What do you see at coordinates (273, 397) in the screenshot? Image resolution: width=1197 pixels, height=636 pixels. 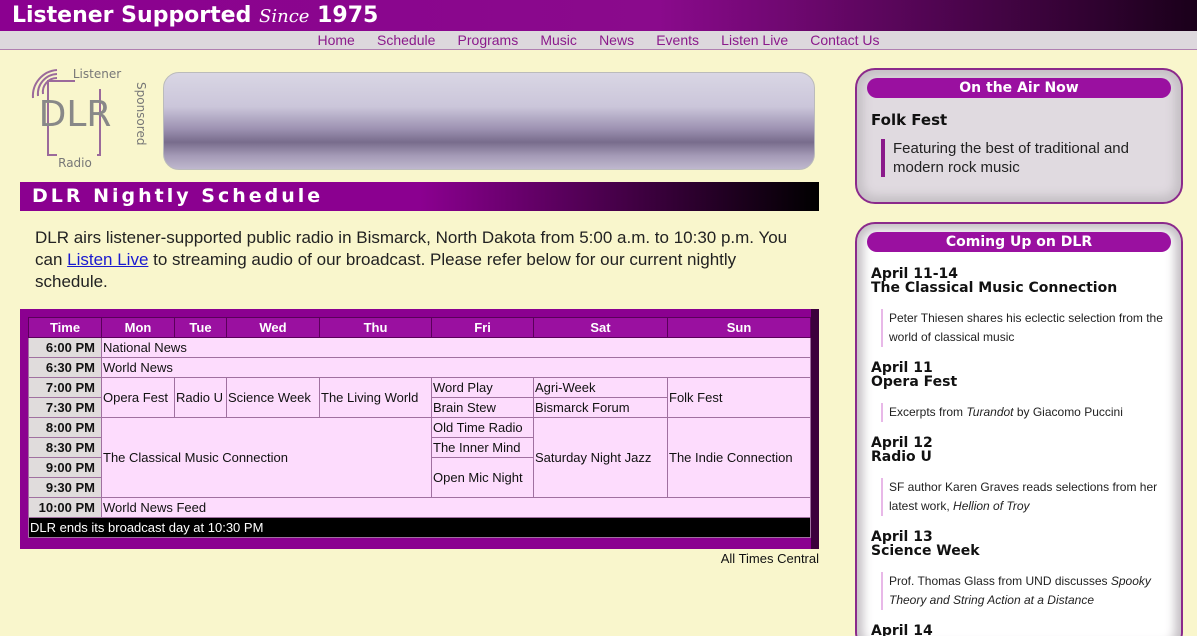 I see `program-cell: Science Week` at bounding box center [273, 397].